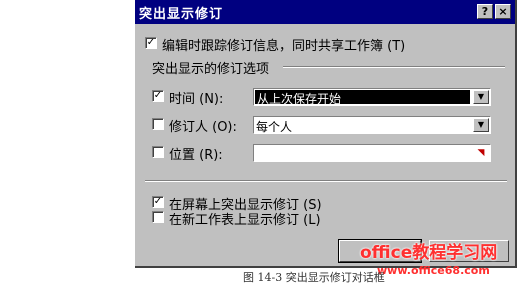 The width and height of the screenshot is (522, 286). I want to click on who-checkbox, so click(158, 124).